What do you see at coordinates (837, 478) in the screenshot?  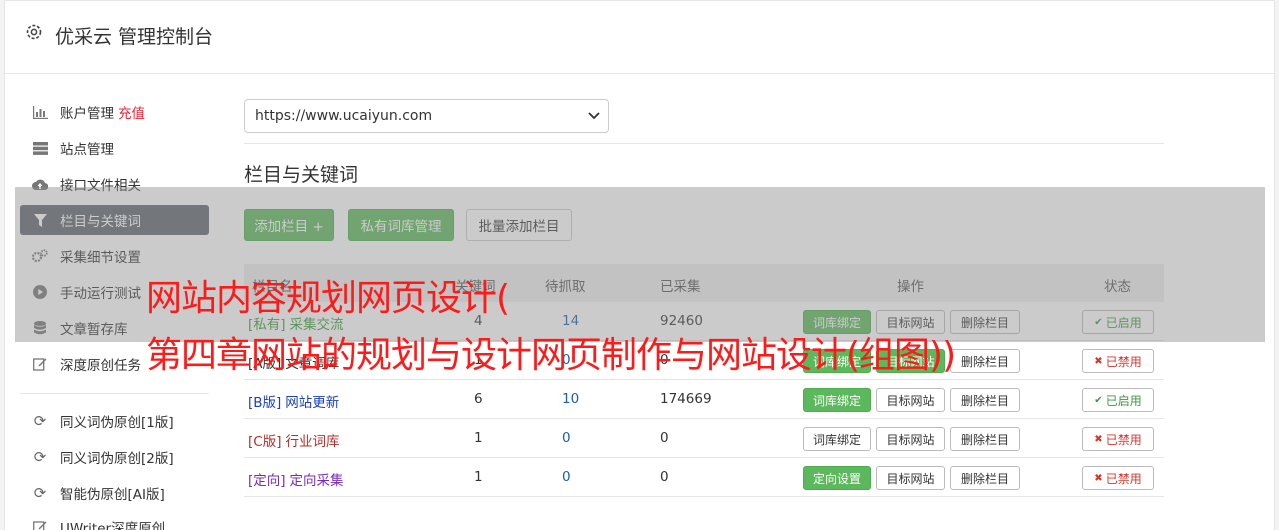 I see `targeted-settings-button: 定向设置` at bounding box center [837, 478].